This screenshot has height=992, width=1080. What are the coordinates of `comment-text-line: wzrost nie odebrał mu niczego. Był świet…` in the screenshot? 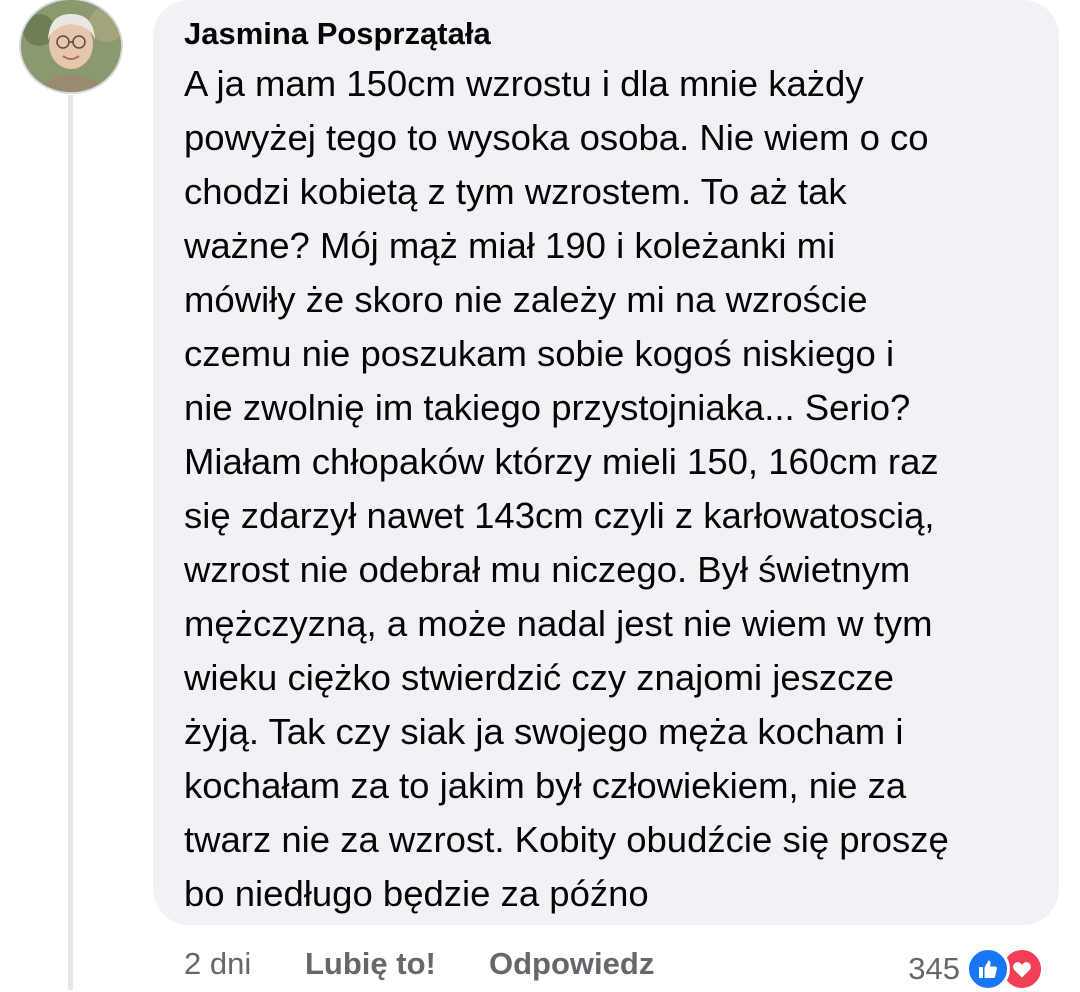 It's located at (547, 569).